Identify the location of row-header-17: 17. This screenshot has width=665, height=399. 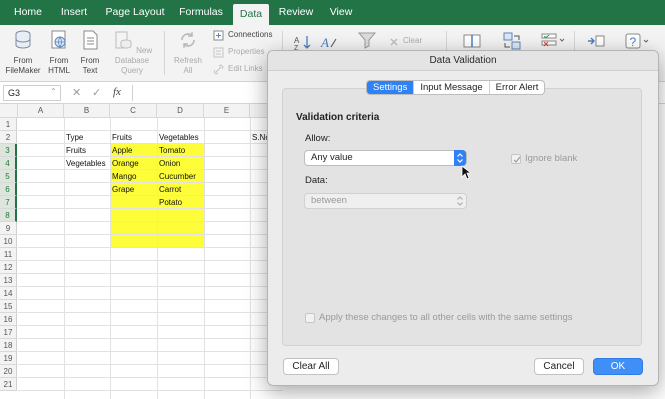
(8, 332).